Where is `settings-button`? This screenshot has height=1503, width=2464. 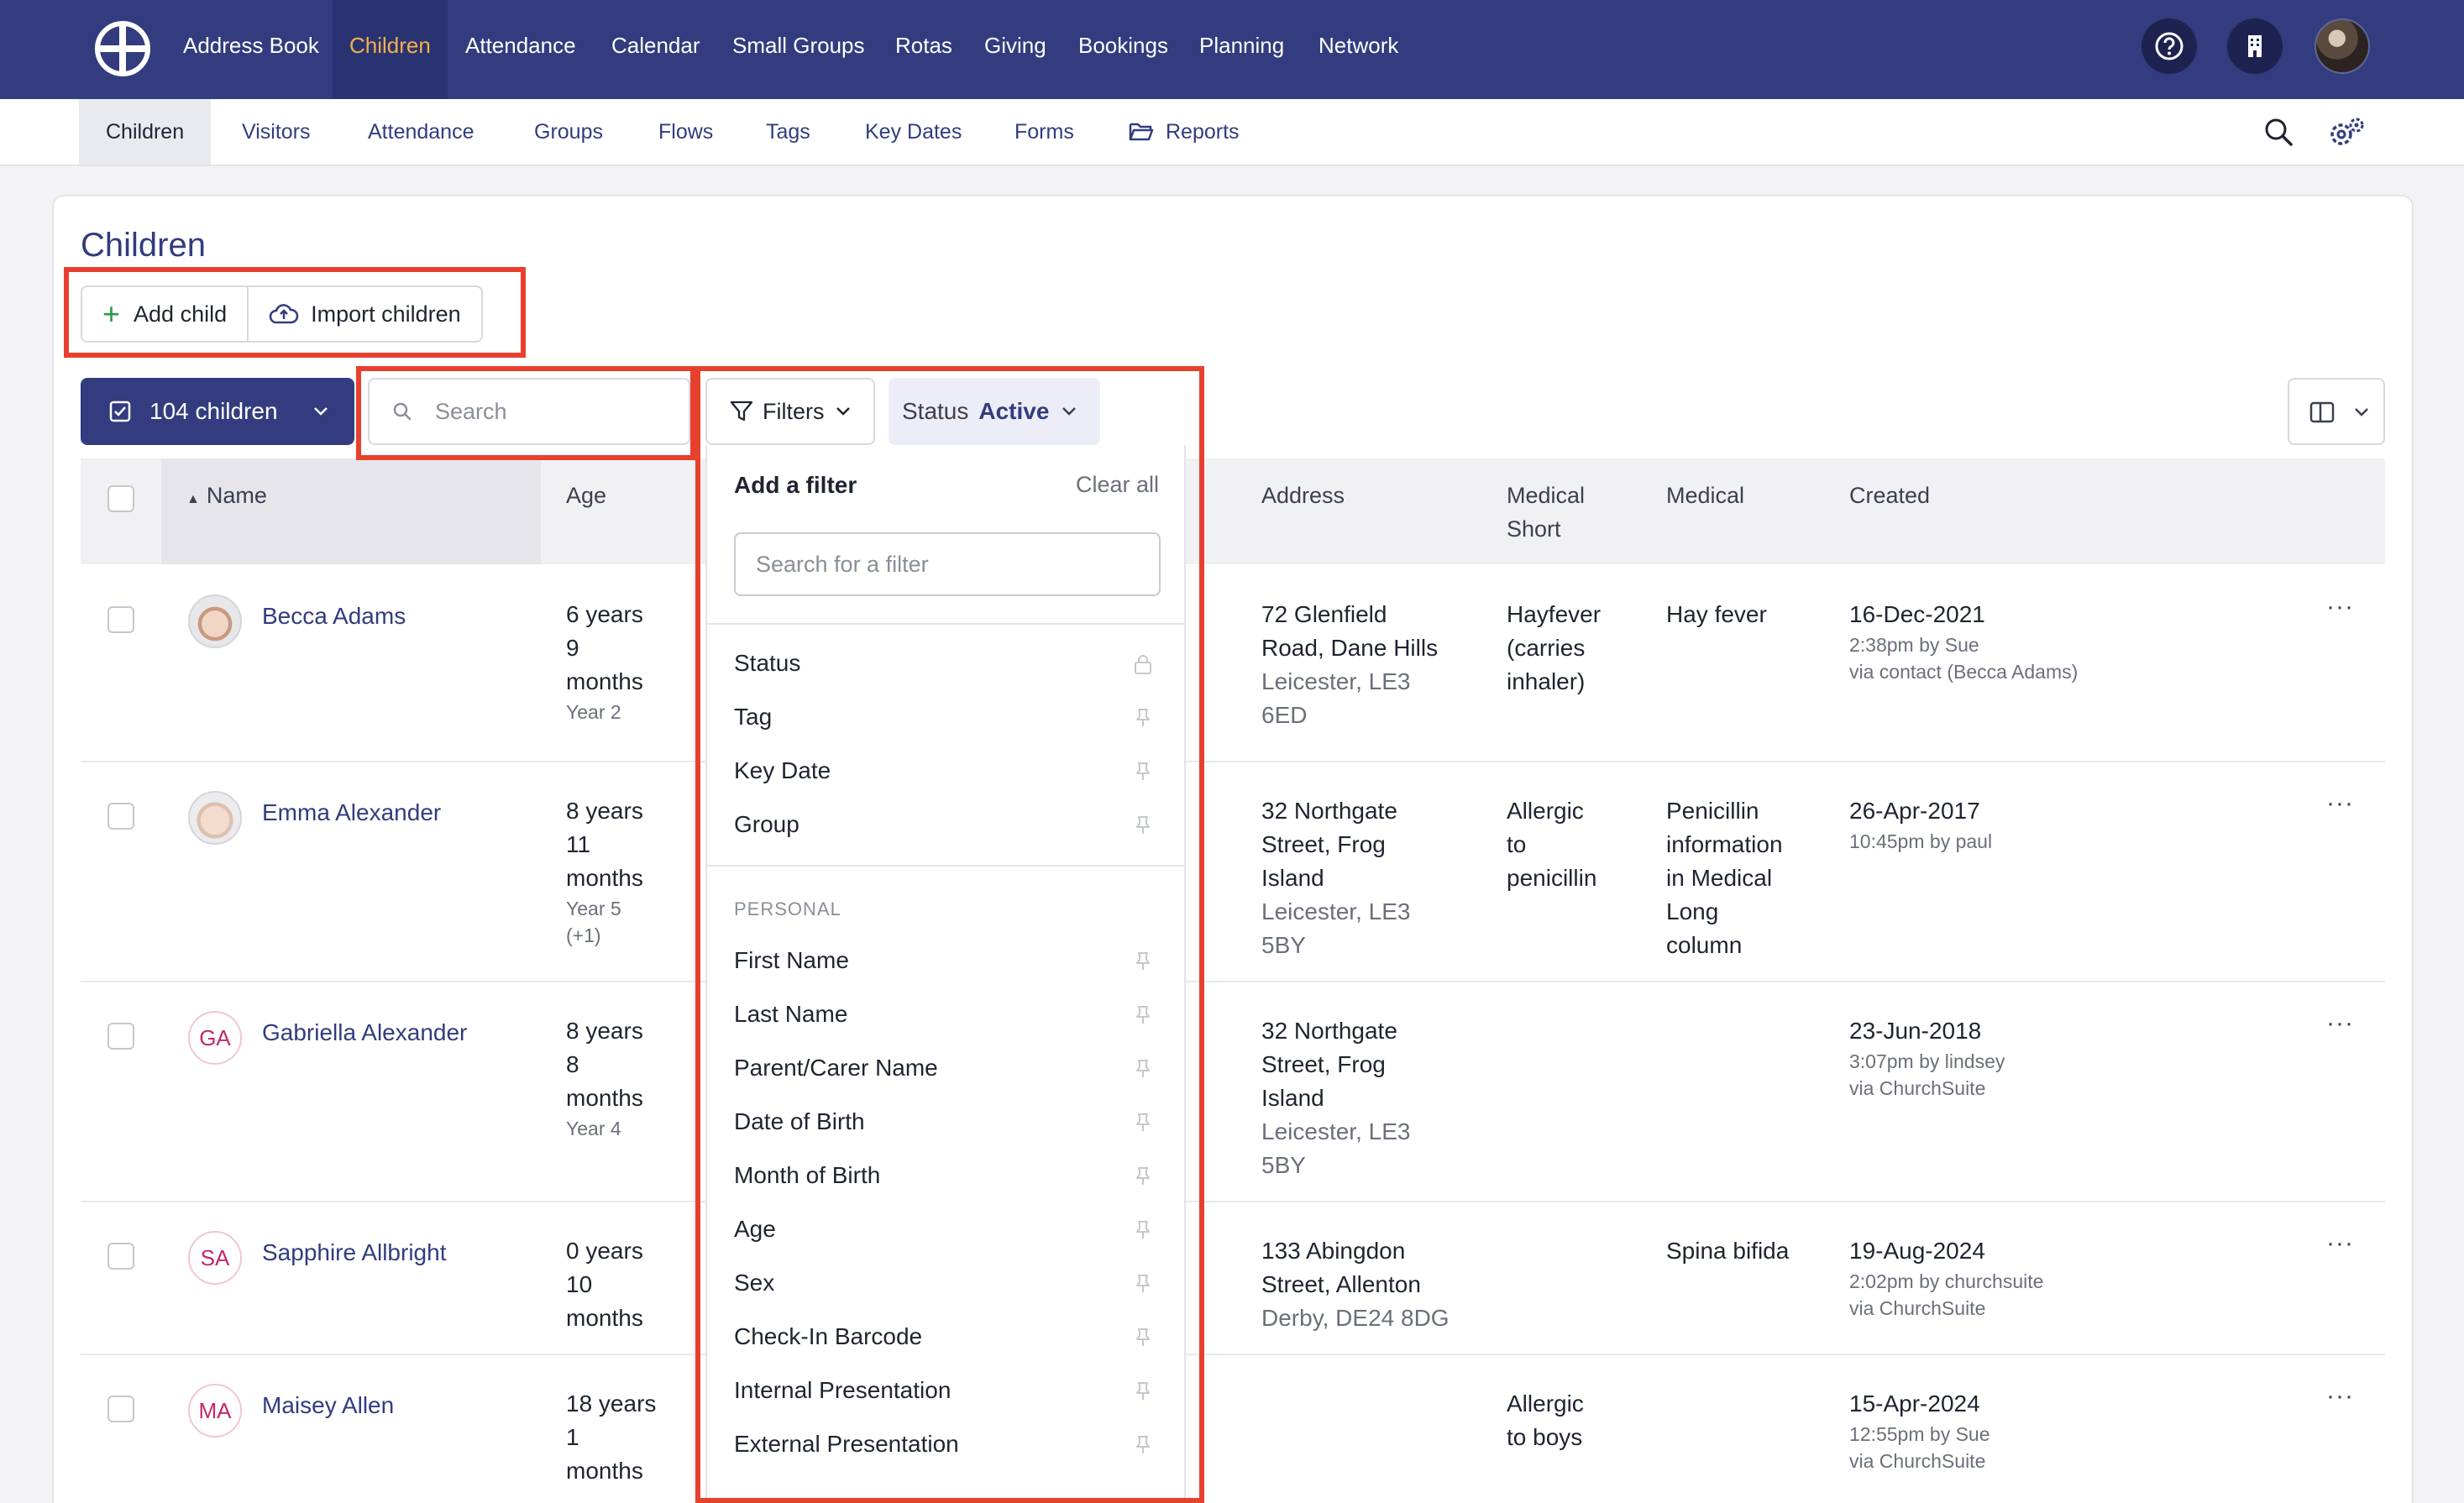
settings-button is located at coordinates (2346, 135).